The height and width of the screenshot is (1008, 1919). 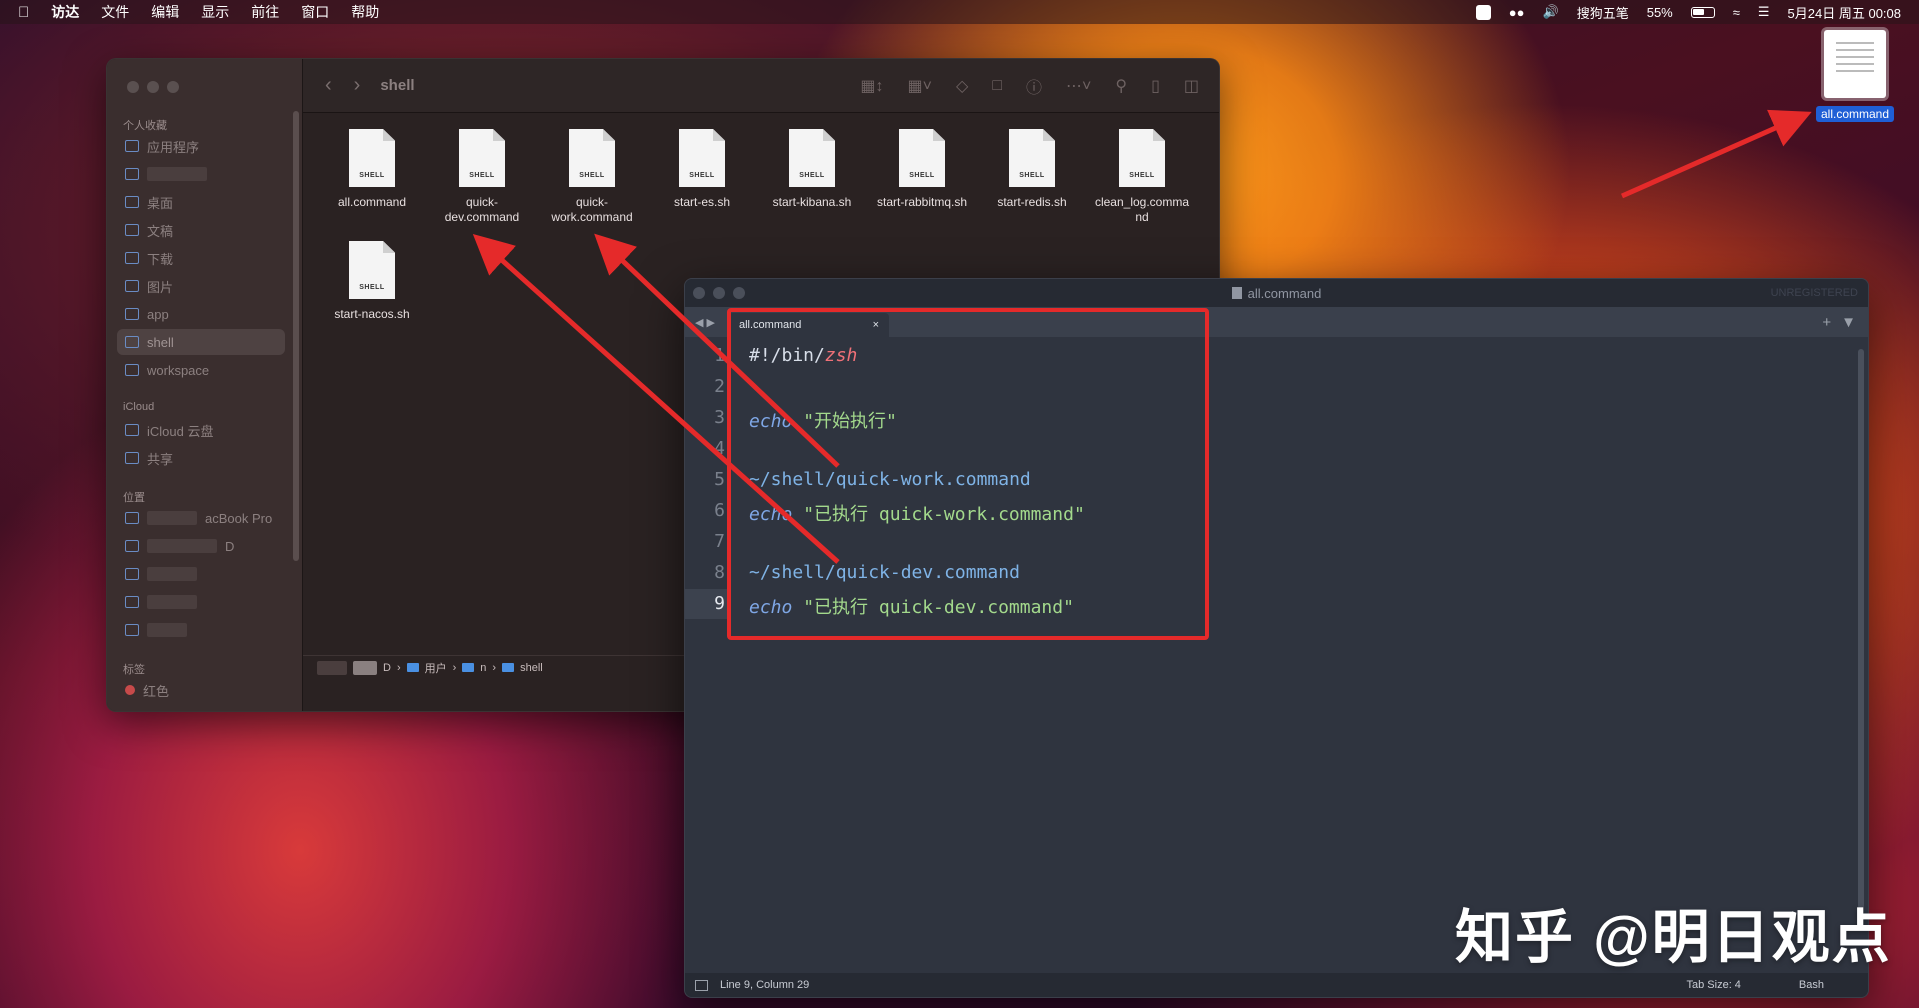 I want to click on menu-finder: 访达, so click(x=65, y=12).